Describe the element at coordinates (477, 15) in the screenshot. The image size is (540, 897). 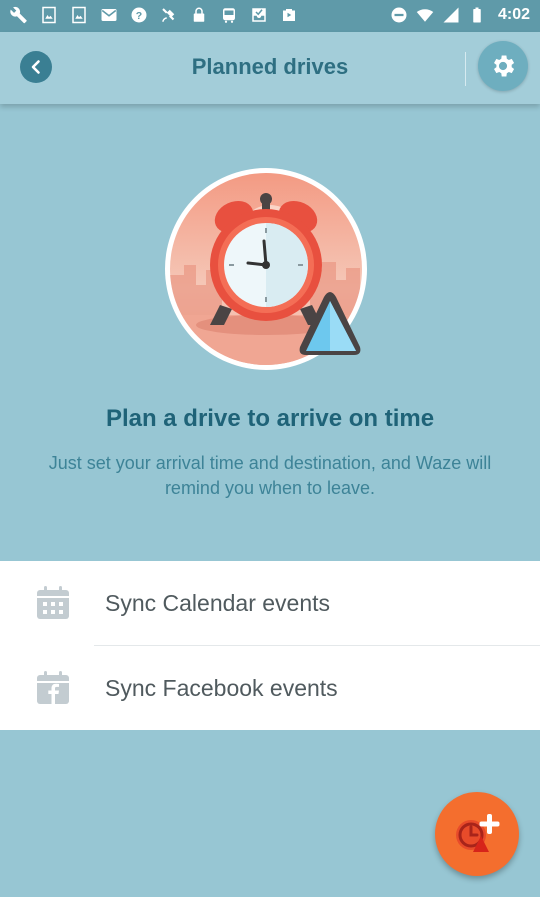
I see `battery-icon` at that location.